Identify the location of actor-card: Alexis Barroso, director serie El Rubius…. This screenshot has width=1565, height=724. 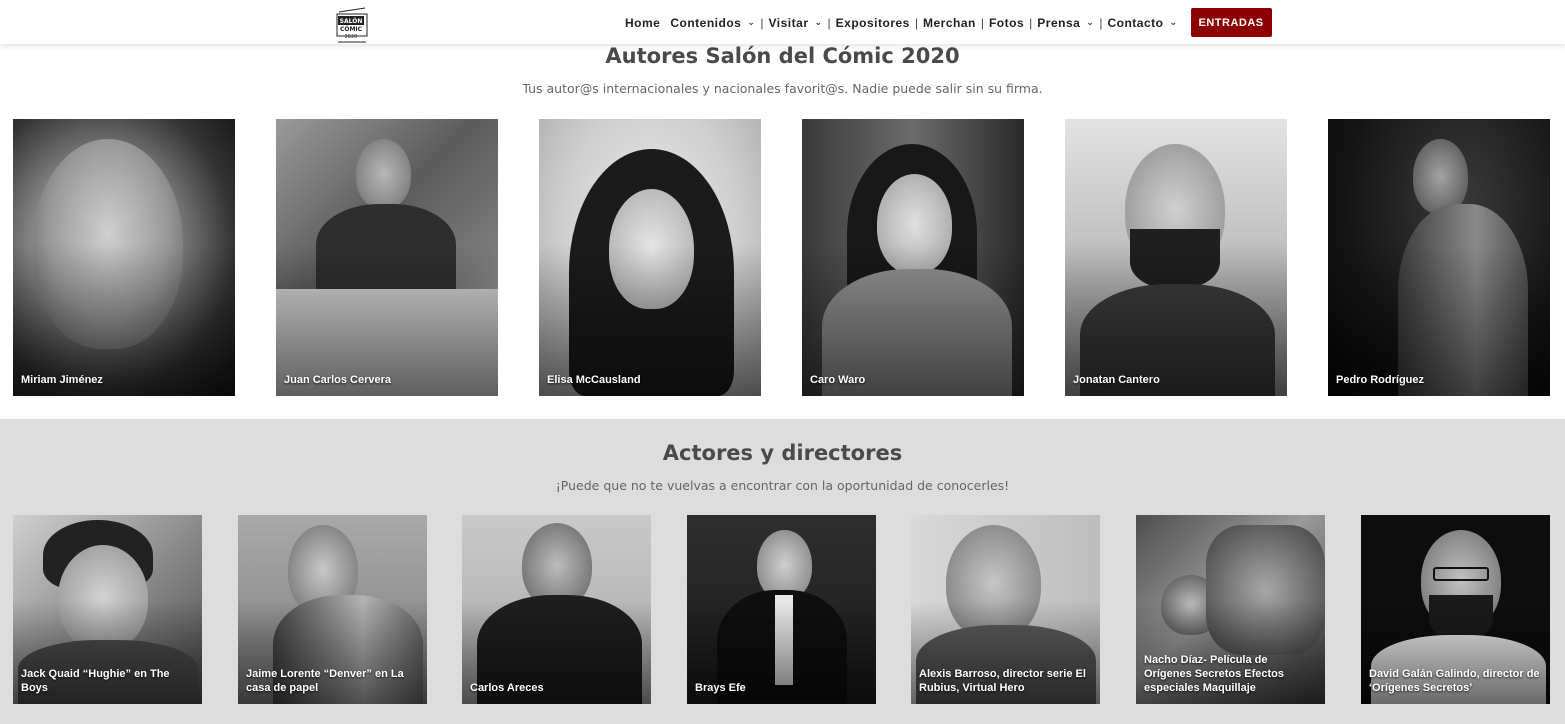
(1005, 609).